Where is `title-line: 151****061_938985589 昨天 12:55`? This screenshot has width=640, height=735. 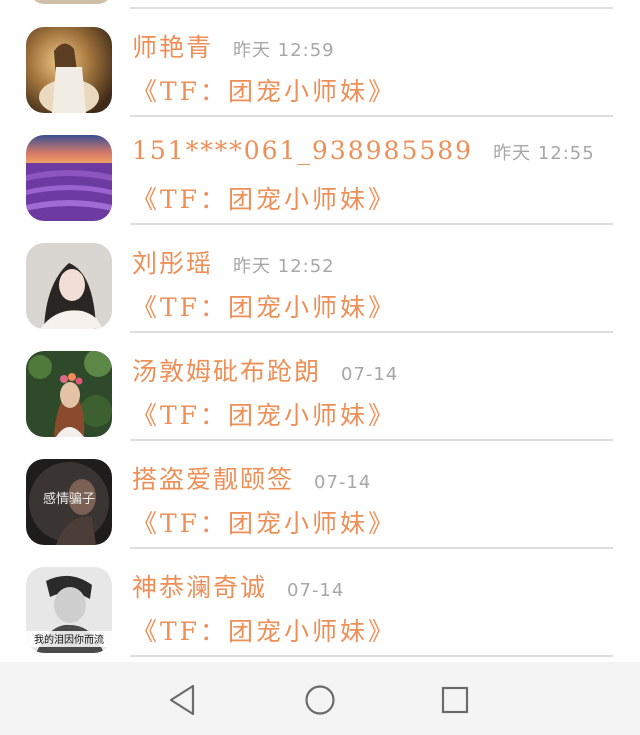
title-line: 151****061_938985589 昨天 12:55 is located at coordinates (363, 153).